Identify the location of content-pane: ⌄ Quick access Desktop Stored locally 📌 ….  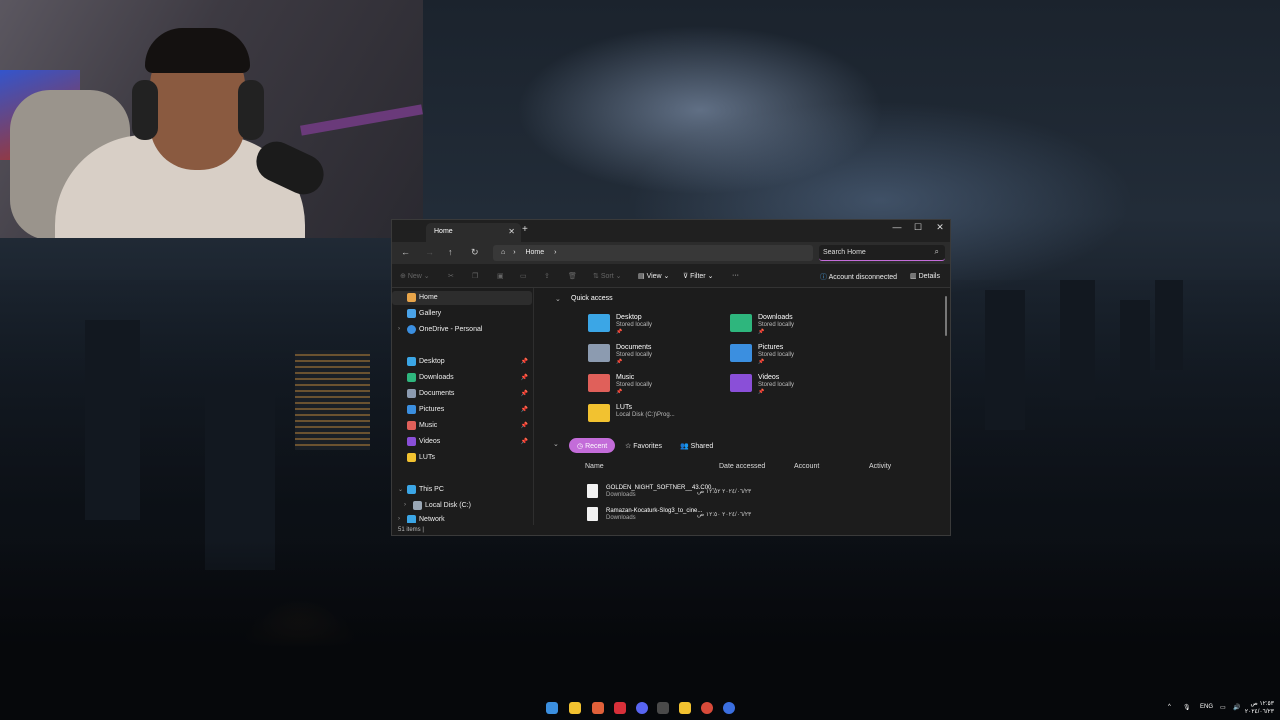
(741, 407).